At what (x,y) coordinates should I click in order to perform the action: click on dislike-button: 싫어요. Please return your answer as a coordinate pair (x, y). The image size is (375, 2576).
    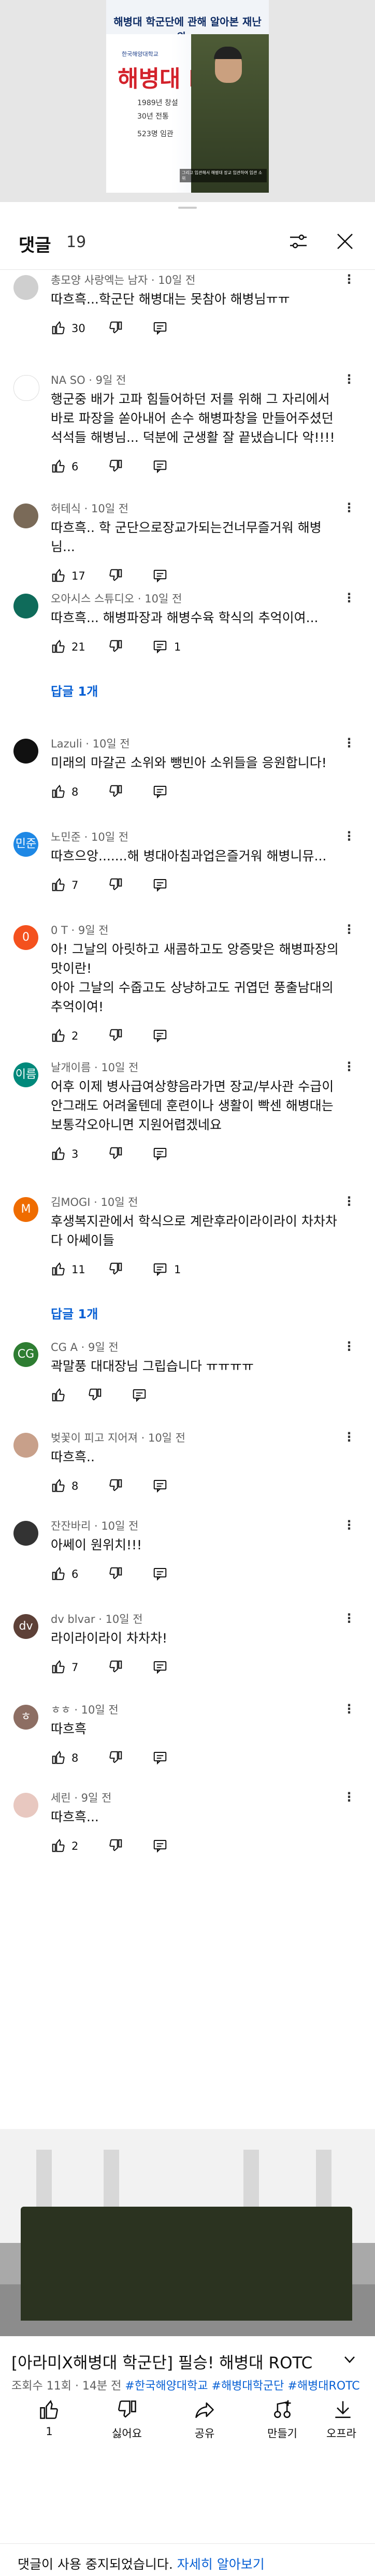
    Looking at the image, I should click on (127, 2419).